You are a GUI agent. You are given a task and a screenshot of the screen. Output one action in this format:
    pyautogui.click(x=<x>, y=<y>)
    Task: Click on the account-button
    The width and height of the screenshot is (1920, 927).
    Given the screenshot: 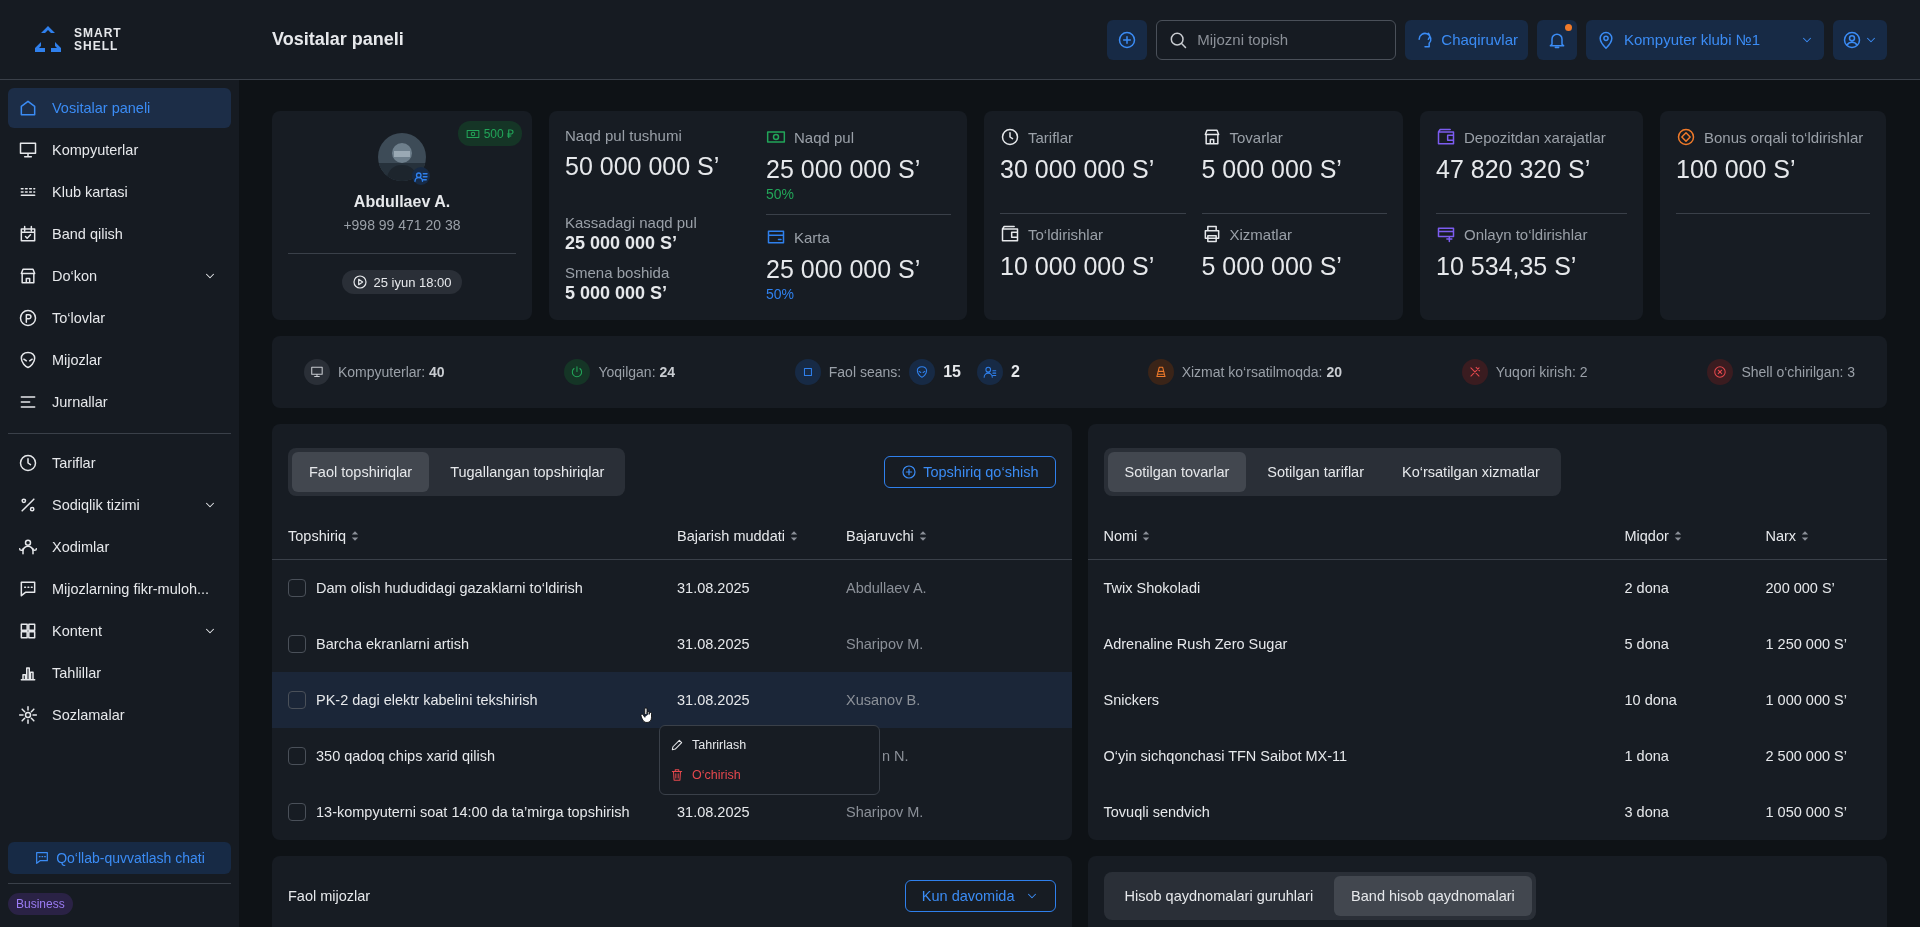 What is the action you would take?
    pyautogui.click(x=1860, y=39)
    